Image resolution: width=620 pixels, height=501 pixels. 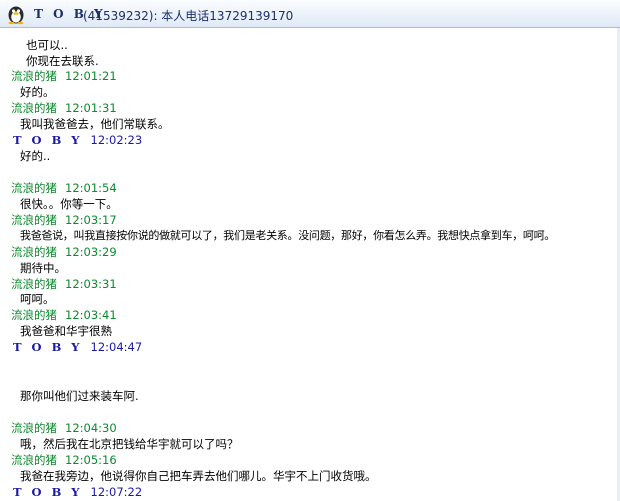 I want to click on contact-info: (41539232): 本人电话13729139170, so click(x=188, y=16).